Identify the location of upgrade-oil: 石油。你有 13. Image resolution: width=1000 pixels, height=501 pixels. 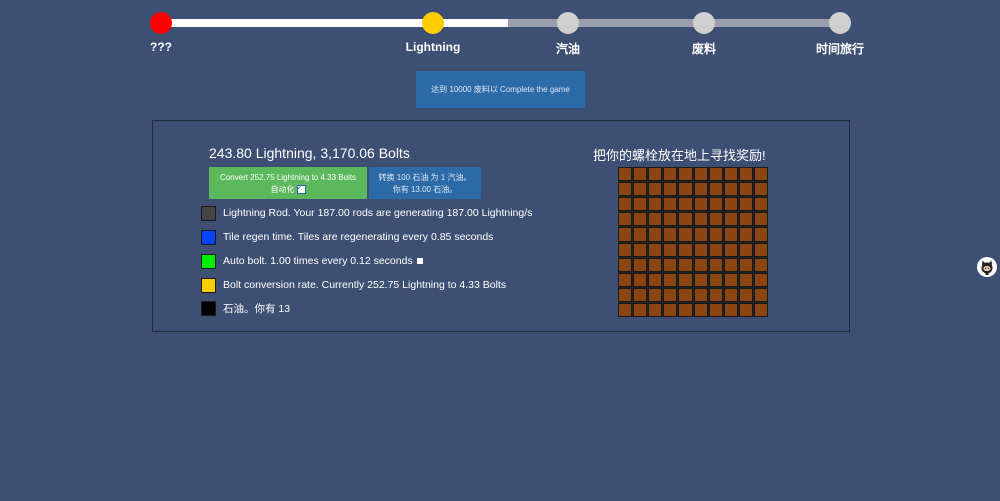
(245, 308).